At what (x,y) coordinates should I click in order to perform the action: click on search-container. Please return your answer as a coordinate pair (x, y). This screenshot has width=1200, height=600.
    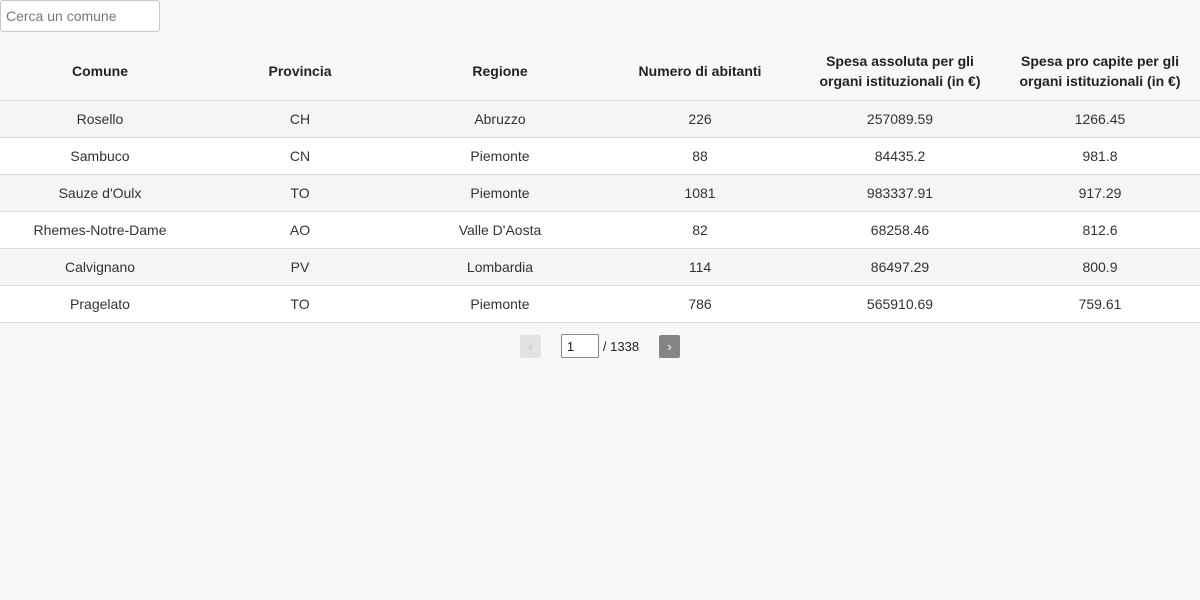
    Looking at the image, I should click on (80, 16).